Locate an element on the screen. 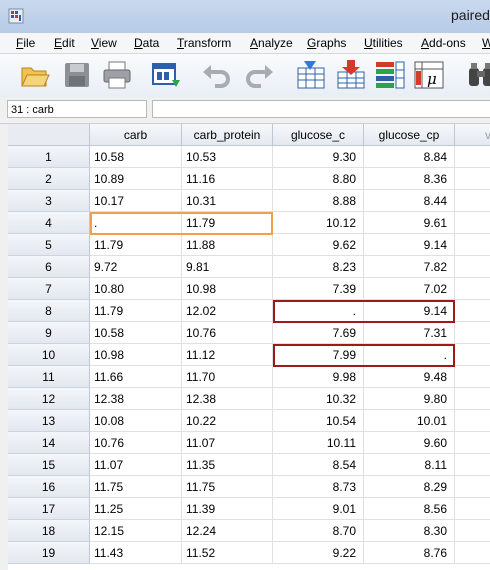 This screenshot has height=570, width=490. redo-icon is located at coordinates (259, 75).